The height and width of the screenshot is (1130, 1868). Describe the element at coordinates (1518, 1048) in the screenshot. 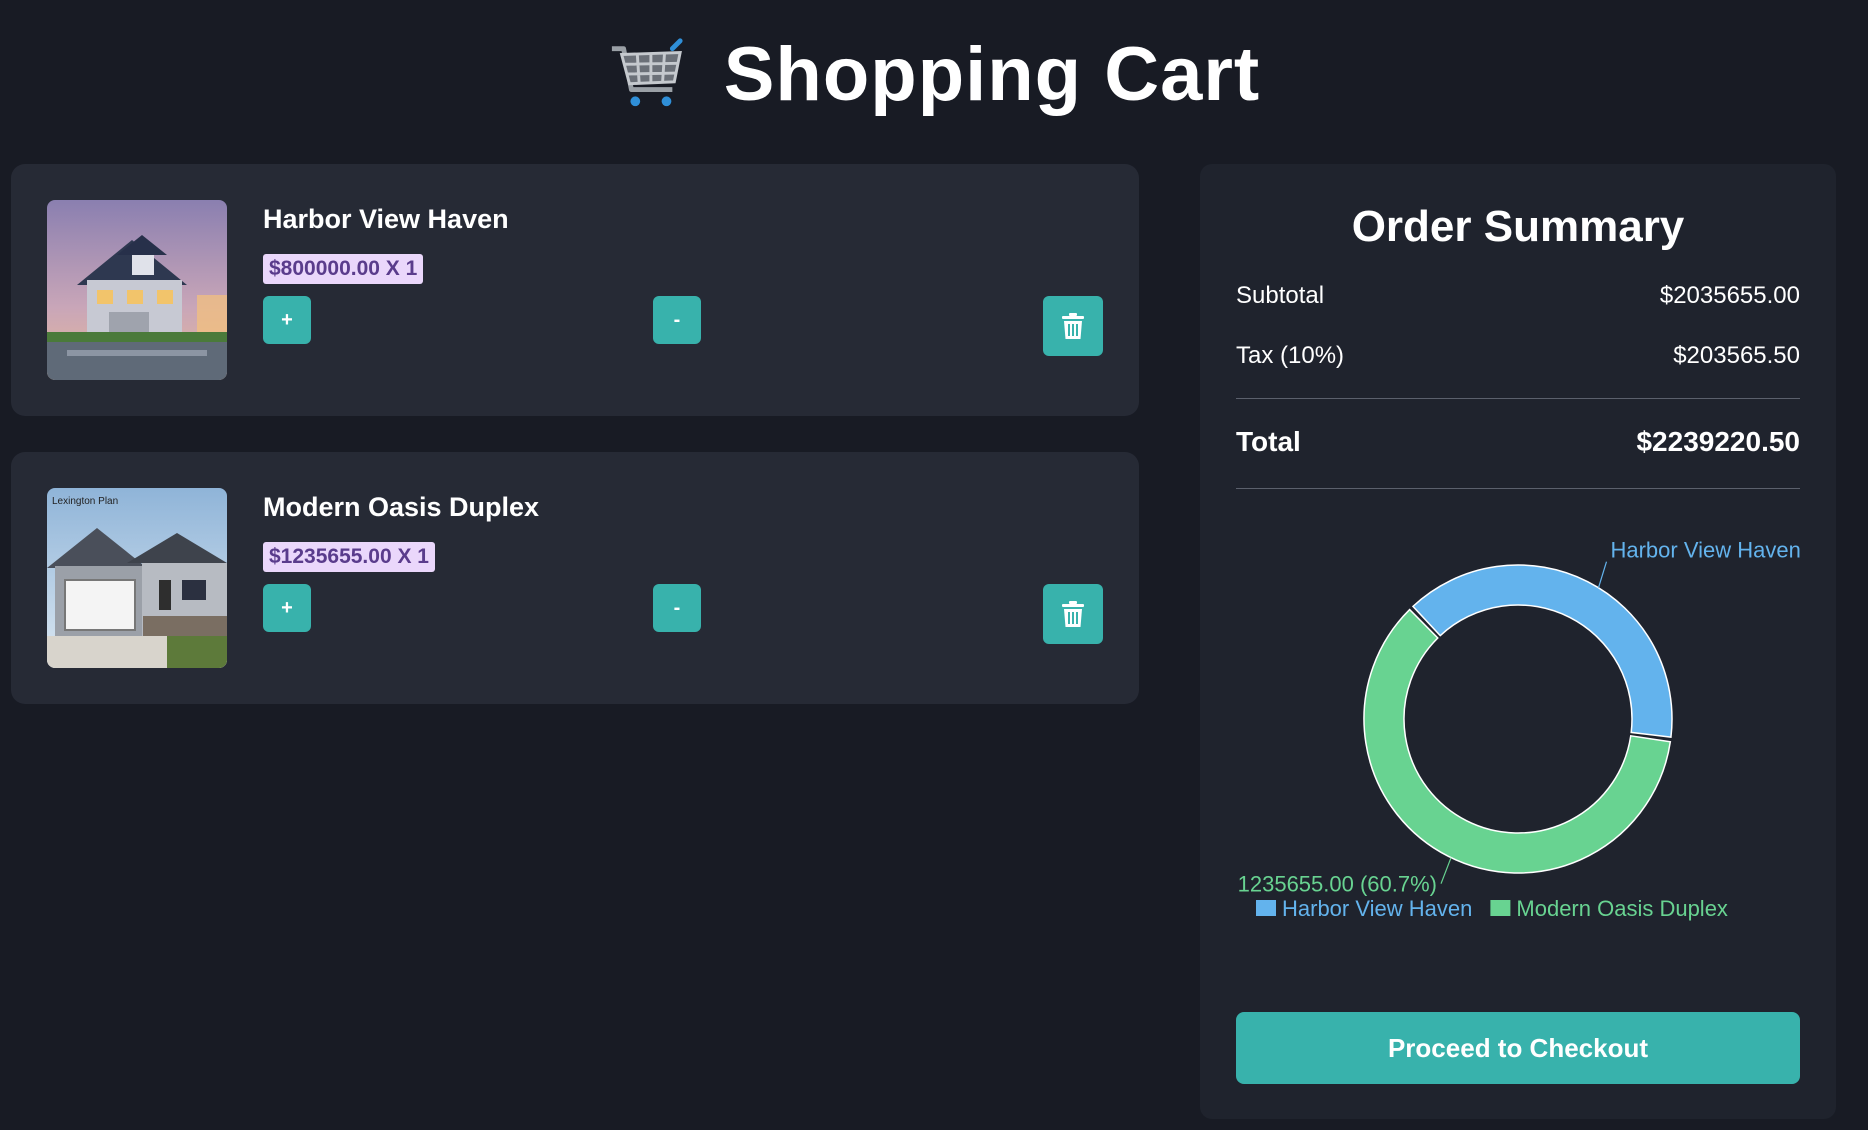

I see `proceed-to-checkout-button: Proceed to Checkout` at that location.